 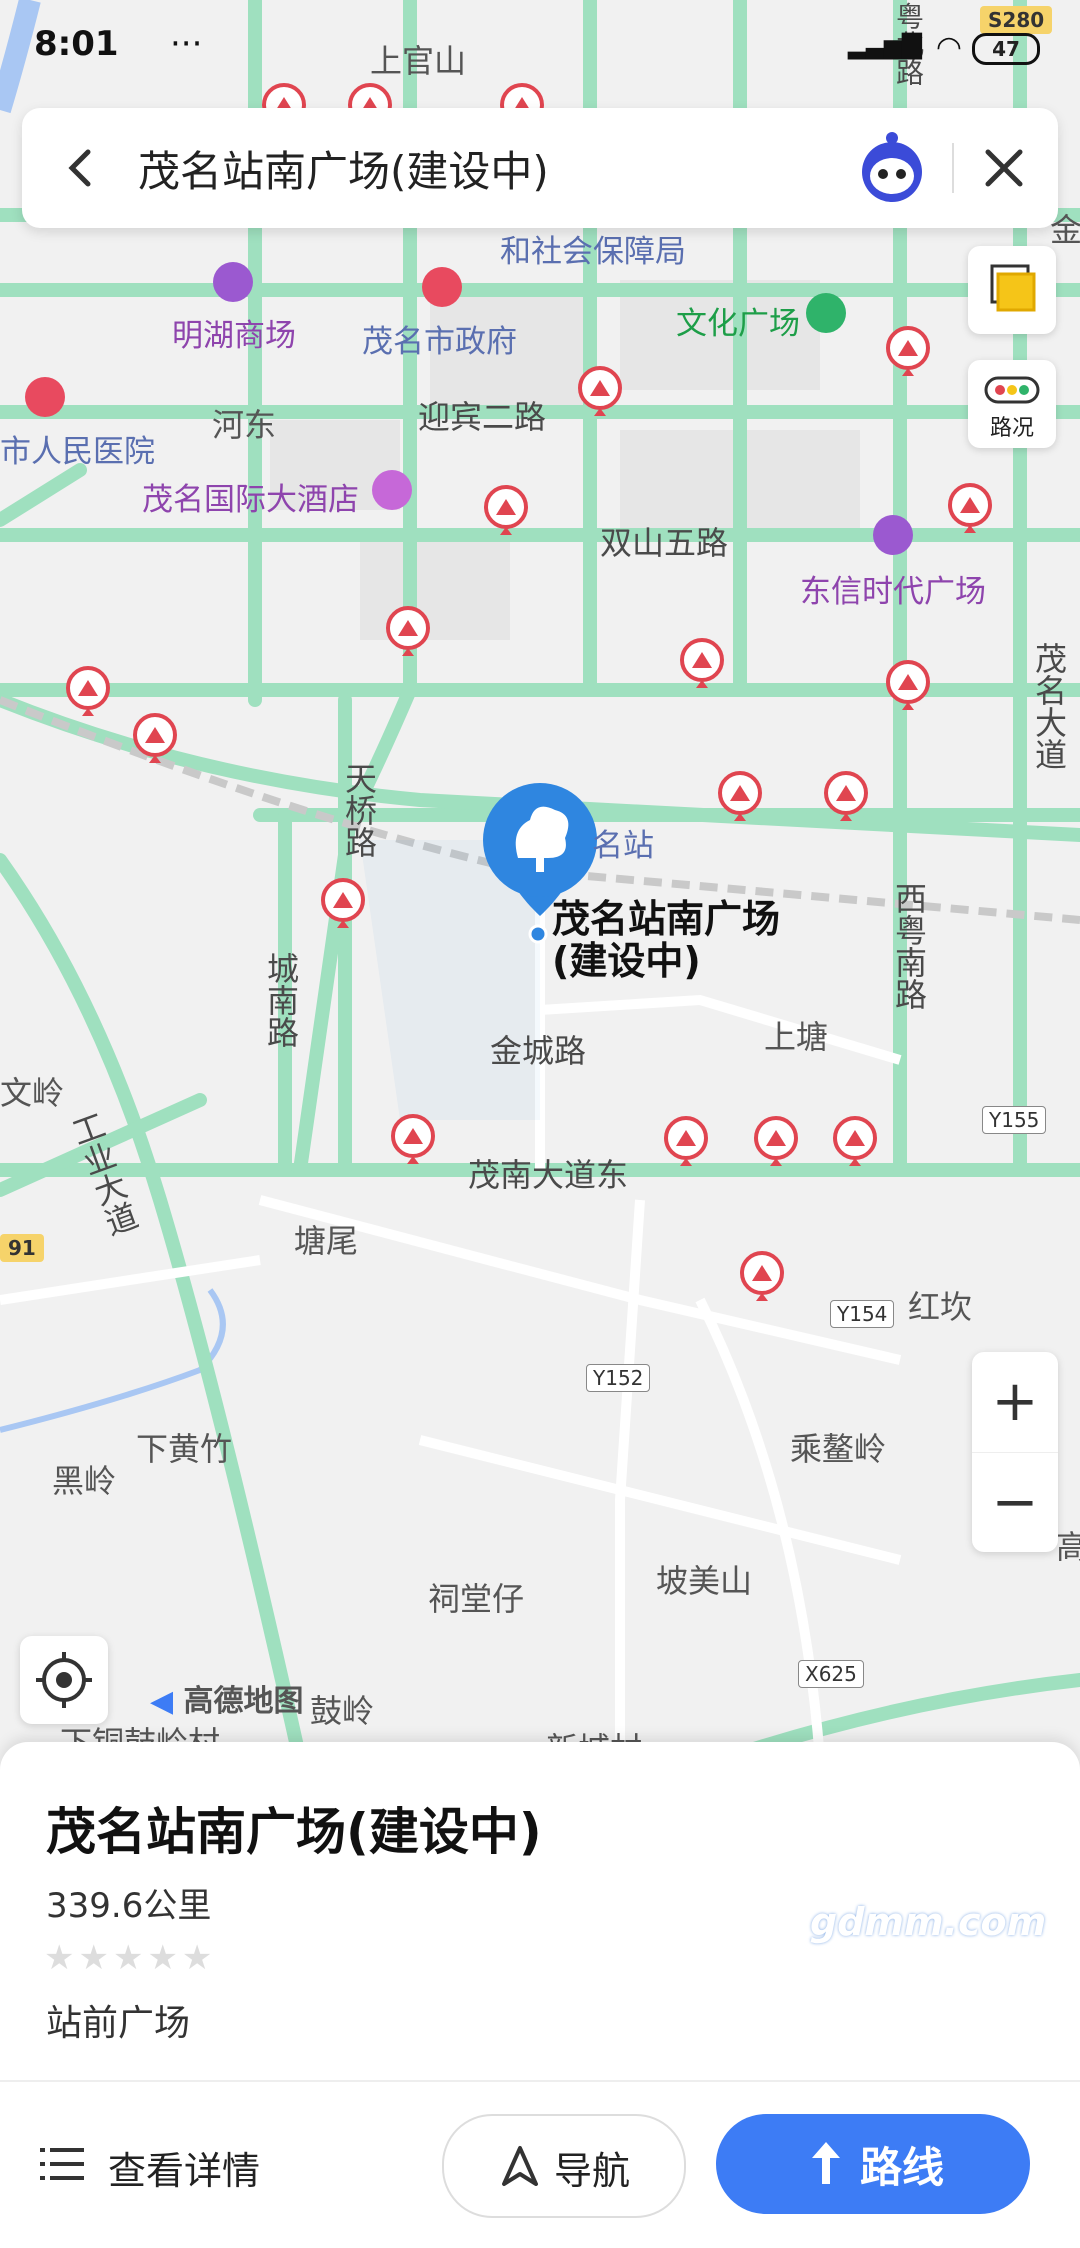 I want to click on navigate-label: 导航, so click(x=592, y=2171).